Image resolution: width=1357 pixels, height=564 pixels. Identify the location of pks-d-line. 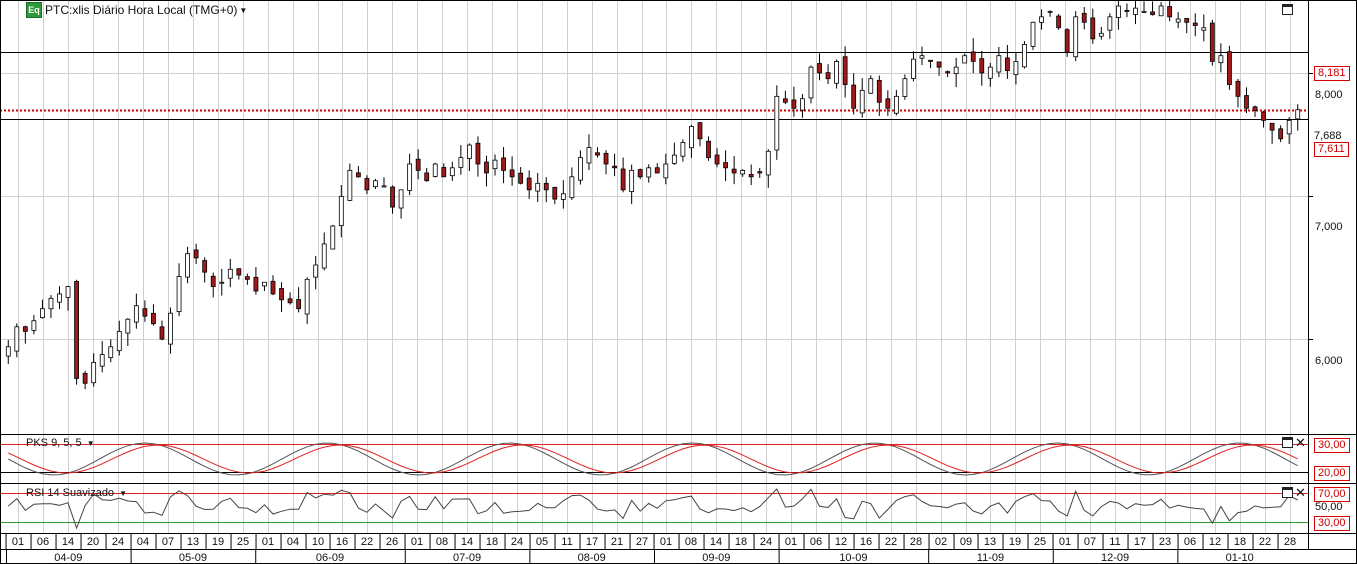
(653, 459).